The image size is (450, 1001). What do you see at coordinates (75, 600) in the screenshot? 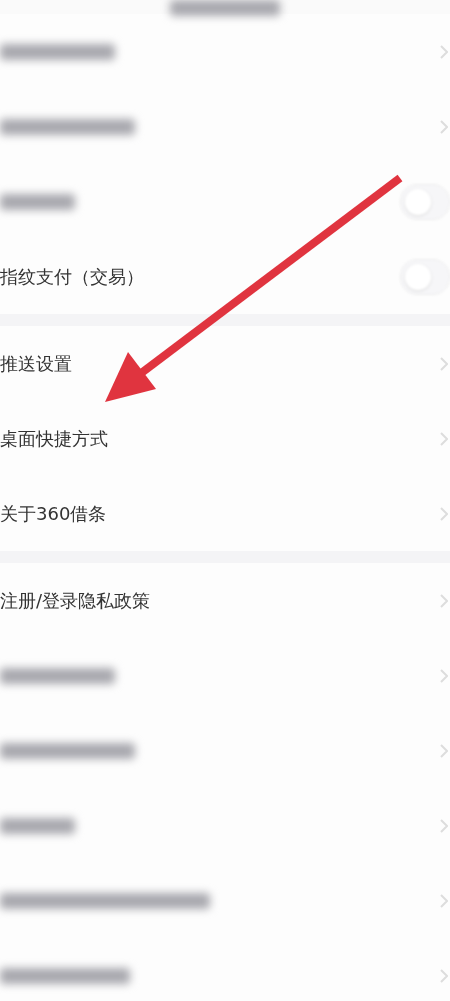
I see `row-label: 注册/登录隐私政策` at bounding box center [75, 600].